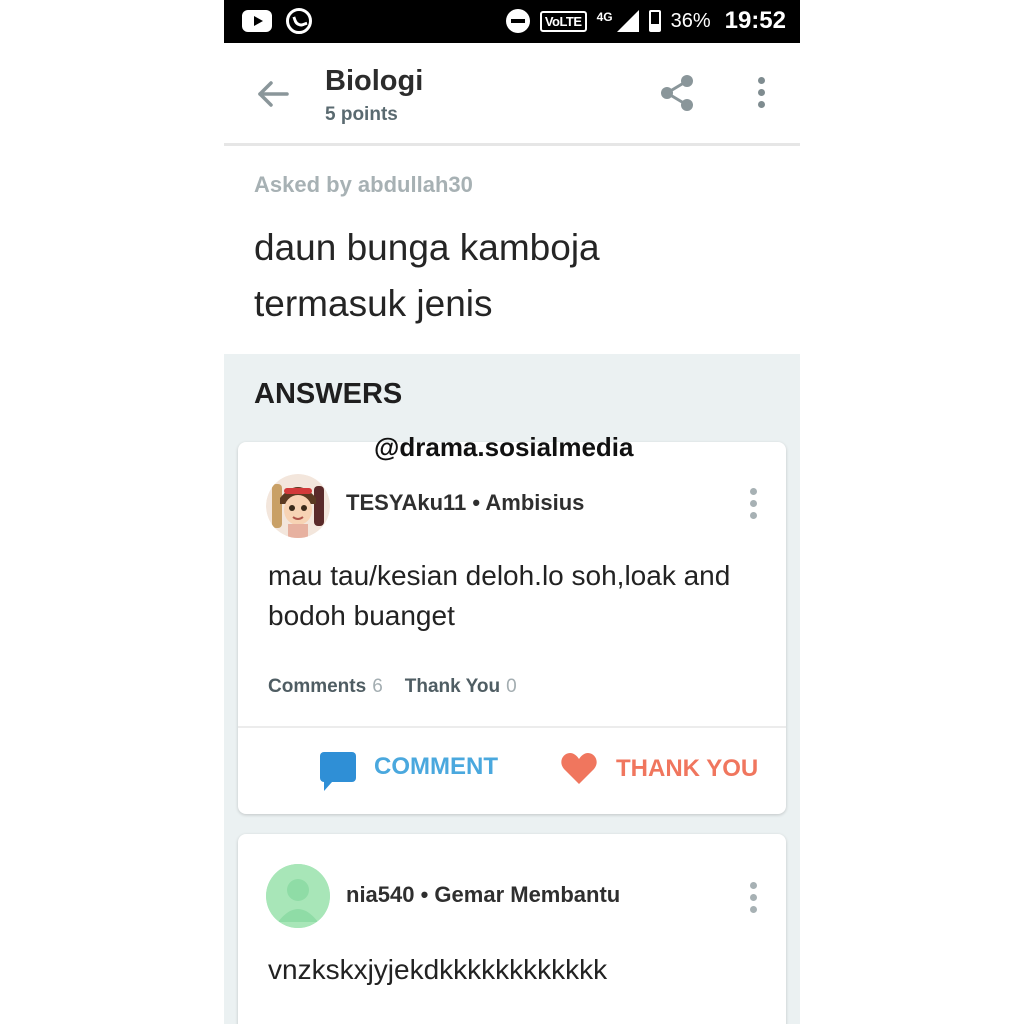 The image size is (1024, 1024). I want to click on comment-button-label: COMMENT, so click(436, 766).